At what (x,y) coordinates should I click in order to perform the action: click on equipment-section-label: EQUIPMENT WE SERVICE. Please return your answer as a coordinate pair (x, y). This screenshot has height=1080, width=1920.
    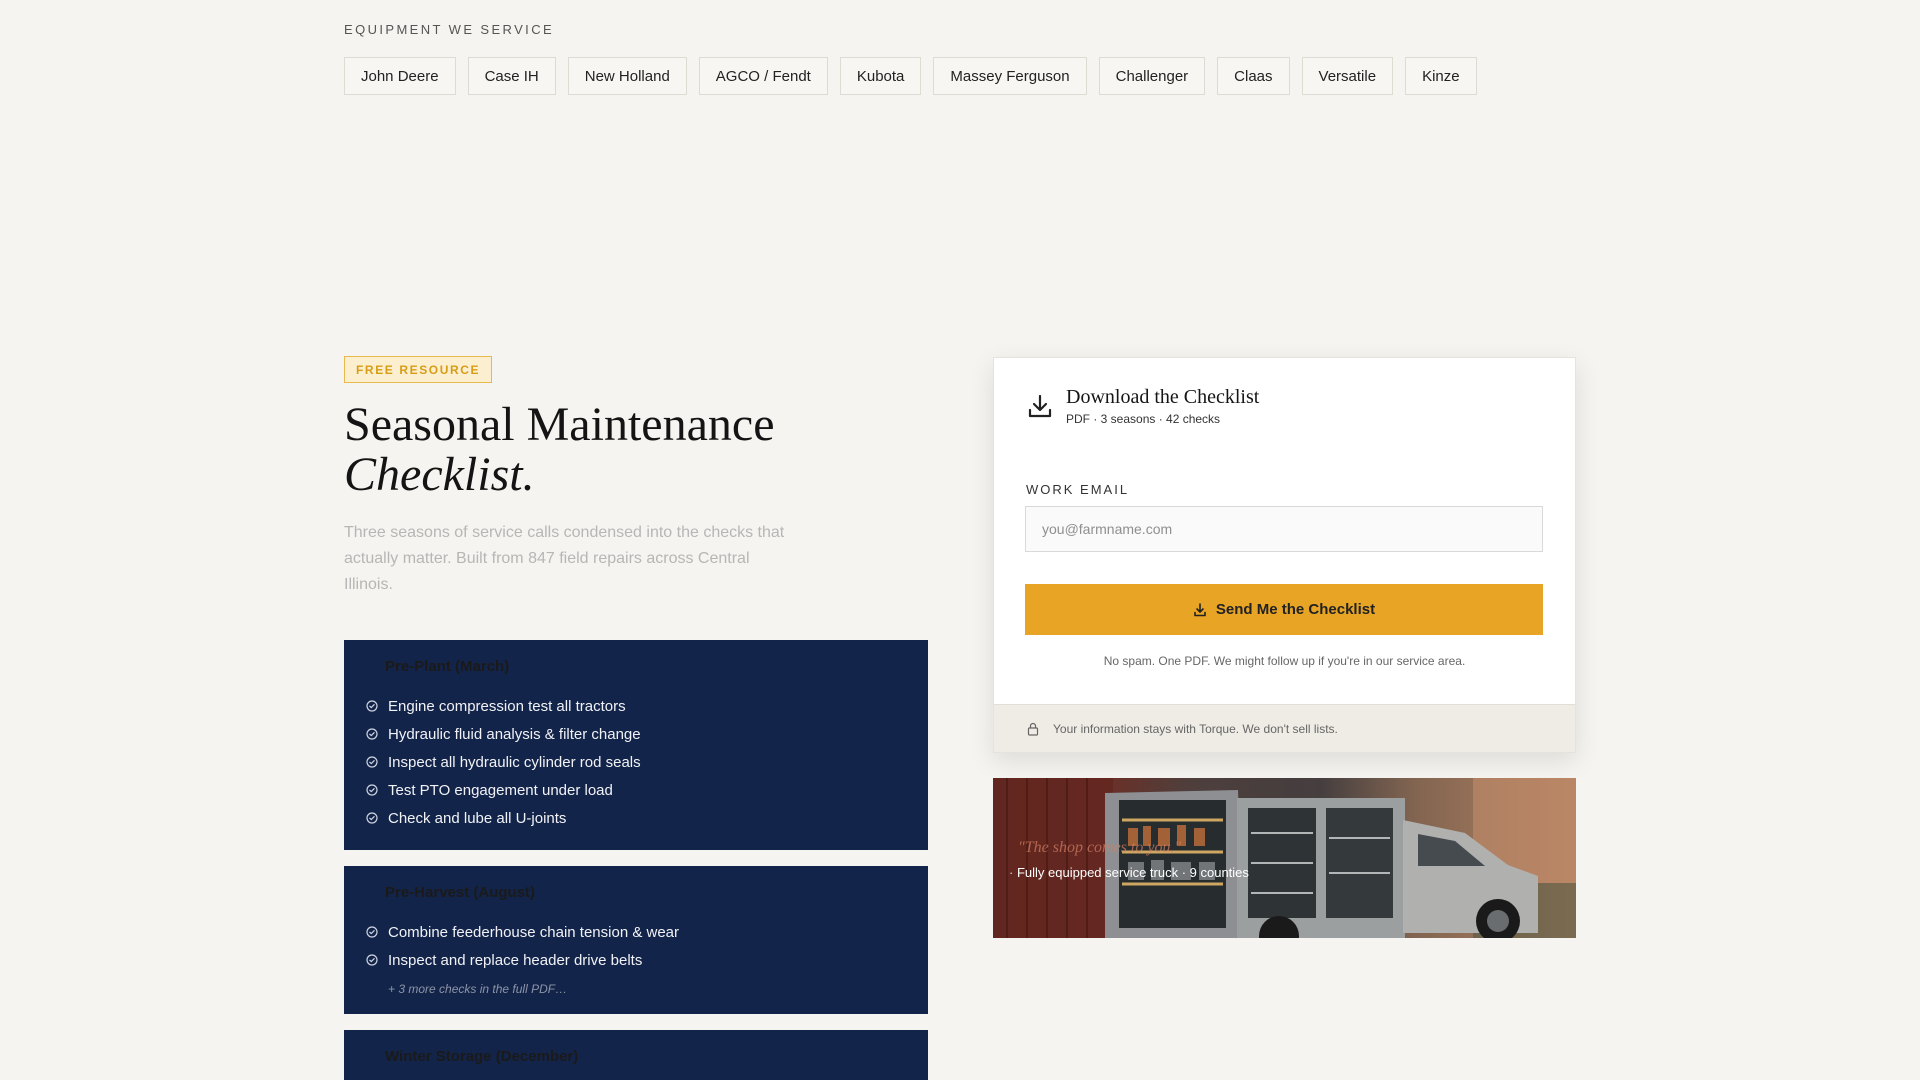
    Looking at the image, I should click on (449, 29).